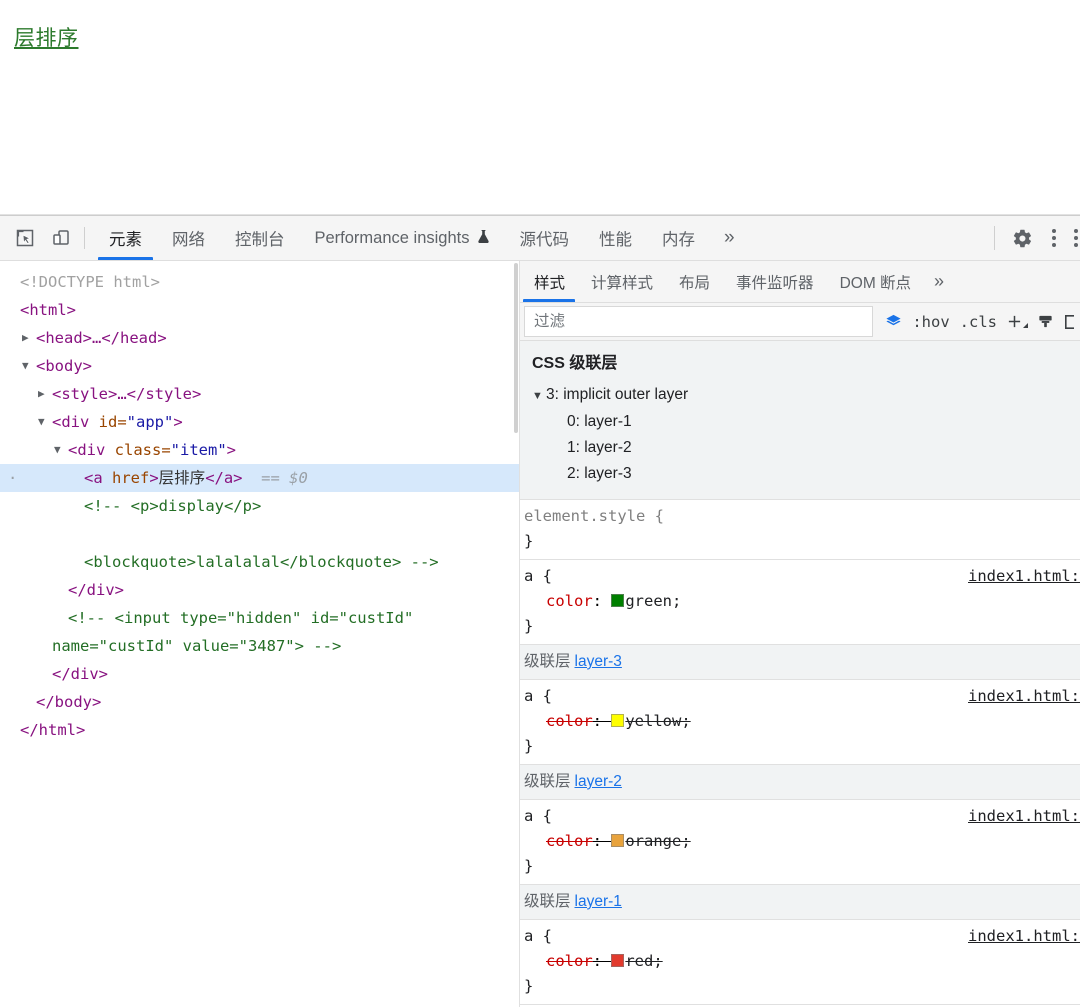 The height and width of the screenshot is (1007, 1080). Describe the element at coordinates (657, 841) in the screenshot. I see `declaration-value: orange;` at that location.